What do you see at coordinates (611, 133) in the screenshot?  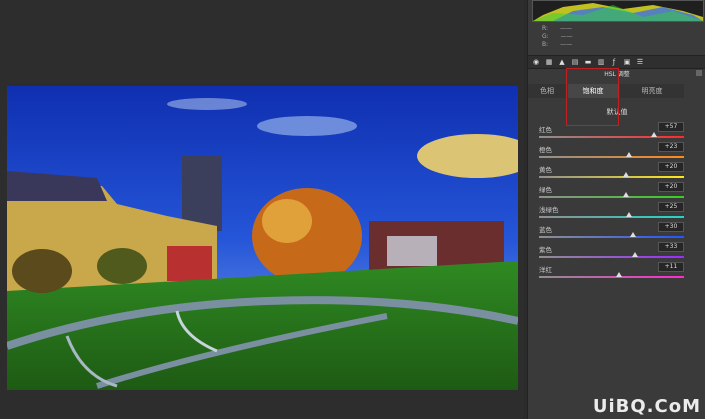 I see `slider-red: 红色 +57` at bounding box center [611, 133].